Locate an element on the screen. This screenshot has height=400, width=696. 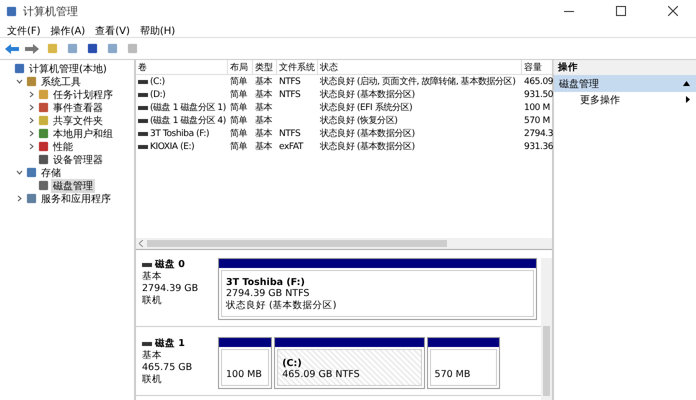
table-cell-text: 状态良好 (EFI 系统分区) is located at coordinates (366, 108).